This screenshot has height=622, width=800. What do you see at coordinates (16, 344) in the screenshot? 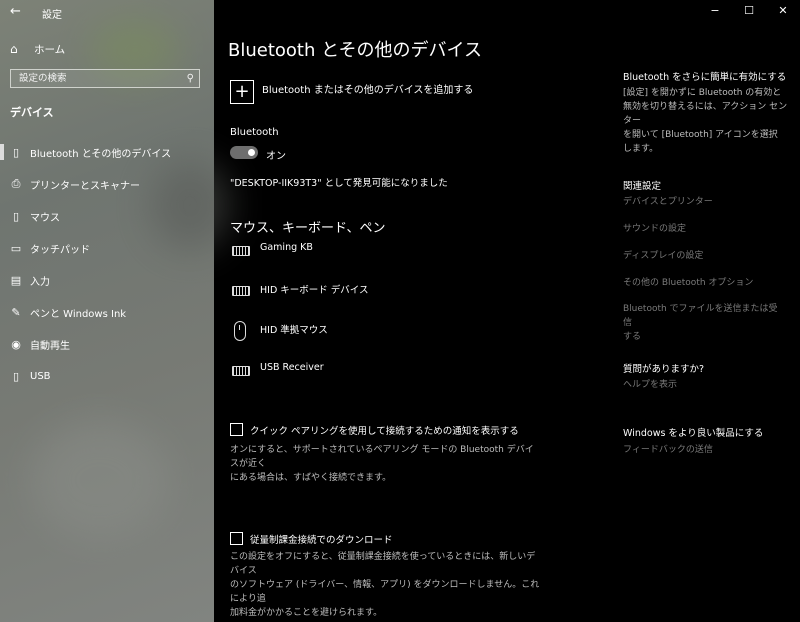
I see `autoplay-icon: ◉` at bounding box center [16, 344].